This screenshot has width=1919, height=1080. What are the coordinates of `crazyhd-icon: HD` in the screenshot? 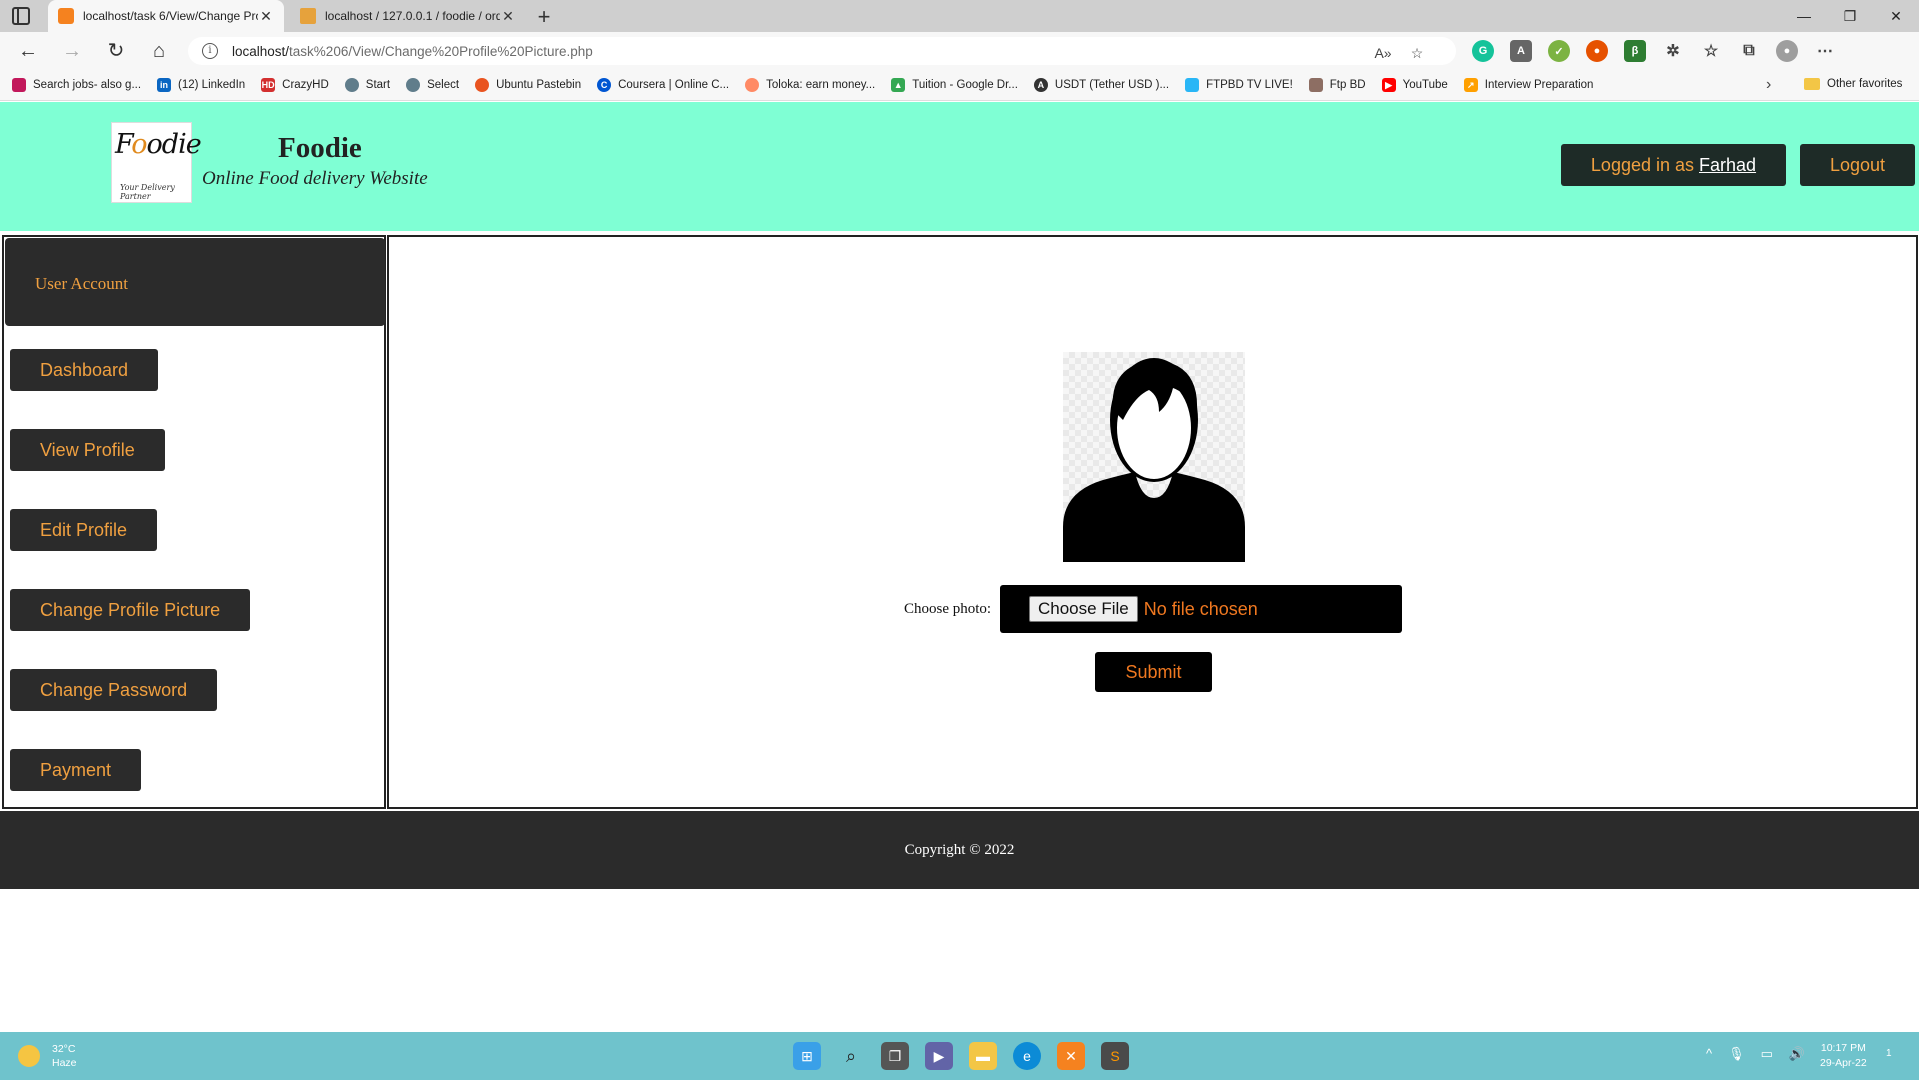 It's located at (268, 85).